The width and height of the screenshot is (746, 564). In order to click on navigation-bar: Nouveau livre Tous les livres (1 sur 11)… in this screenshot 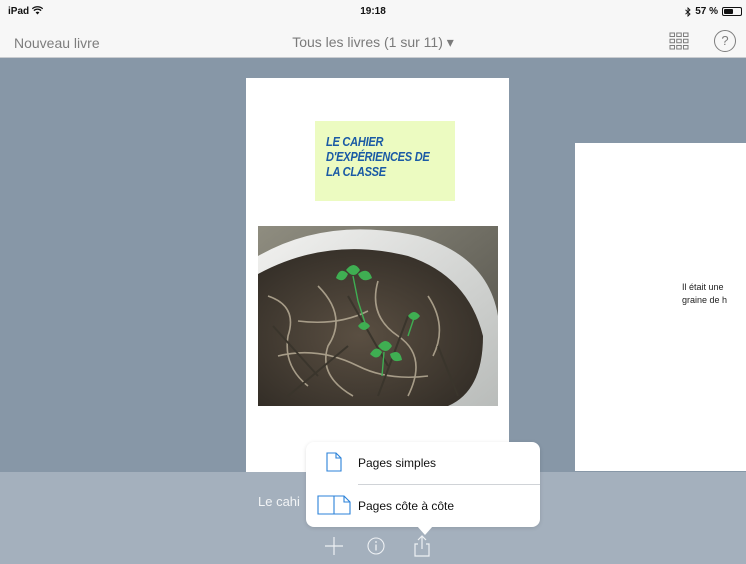, I will do `click(373, 43)`.